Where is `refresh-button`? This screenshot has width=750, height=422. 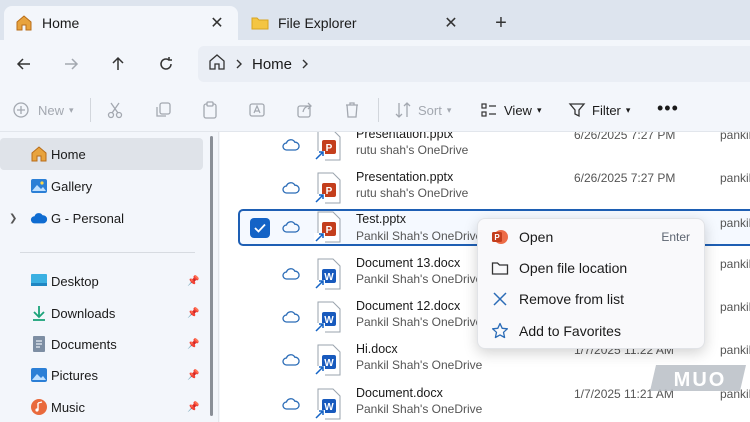
refresh-button is located at coordinates (166, 64).